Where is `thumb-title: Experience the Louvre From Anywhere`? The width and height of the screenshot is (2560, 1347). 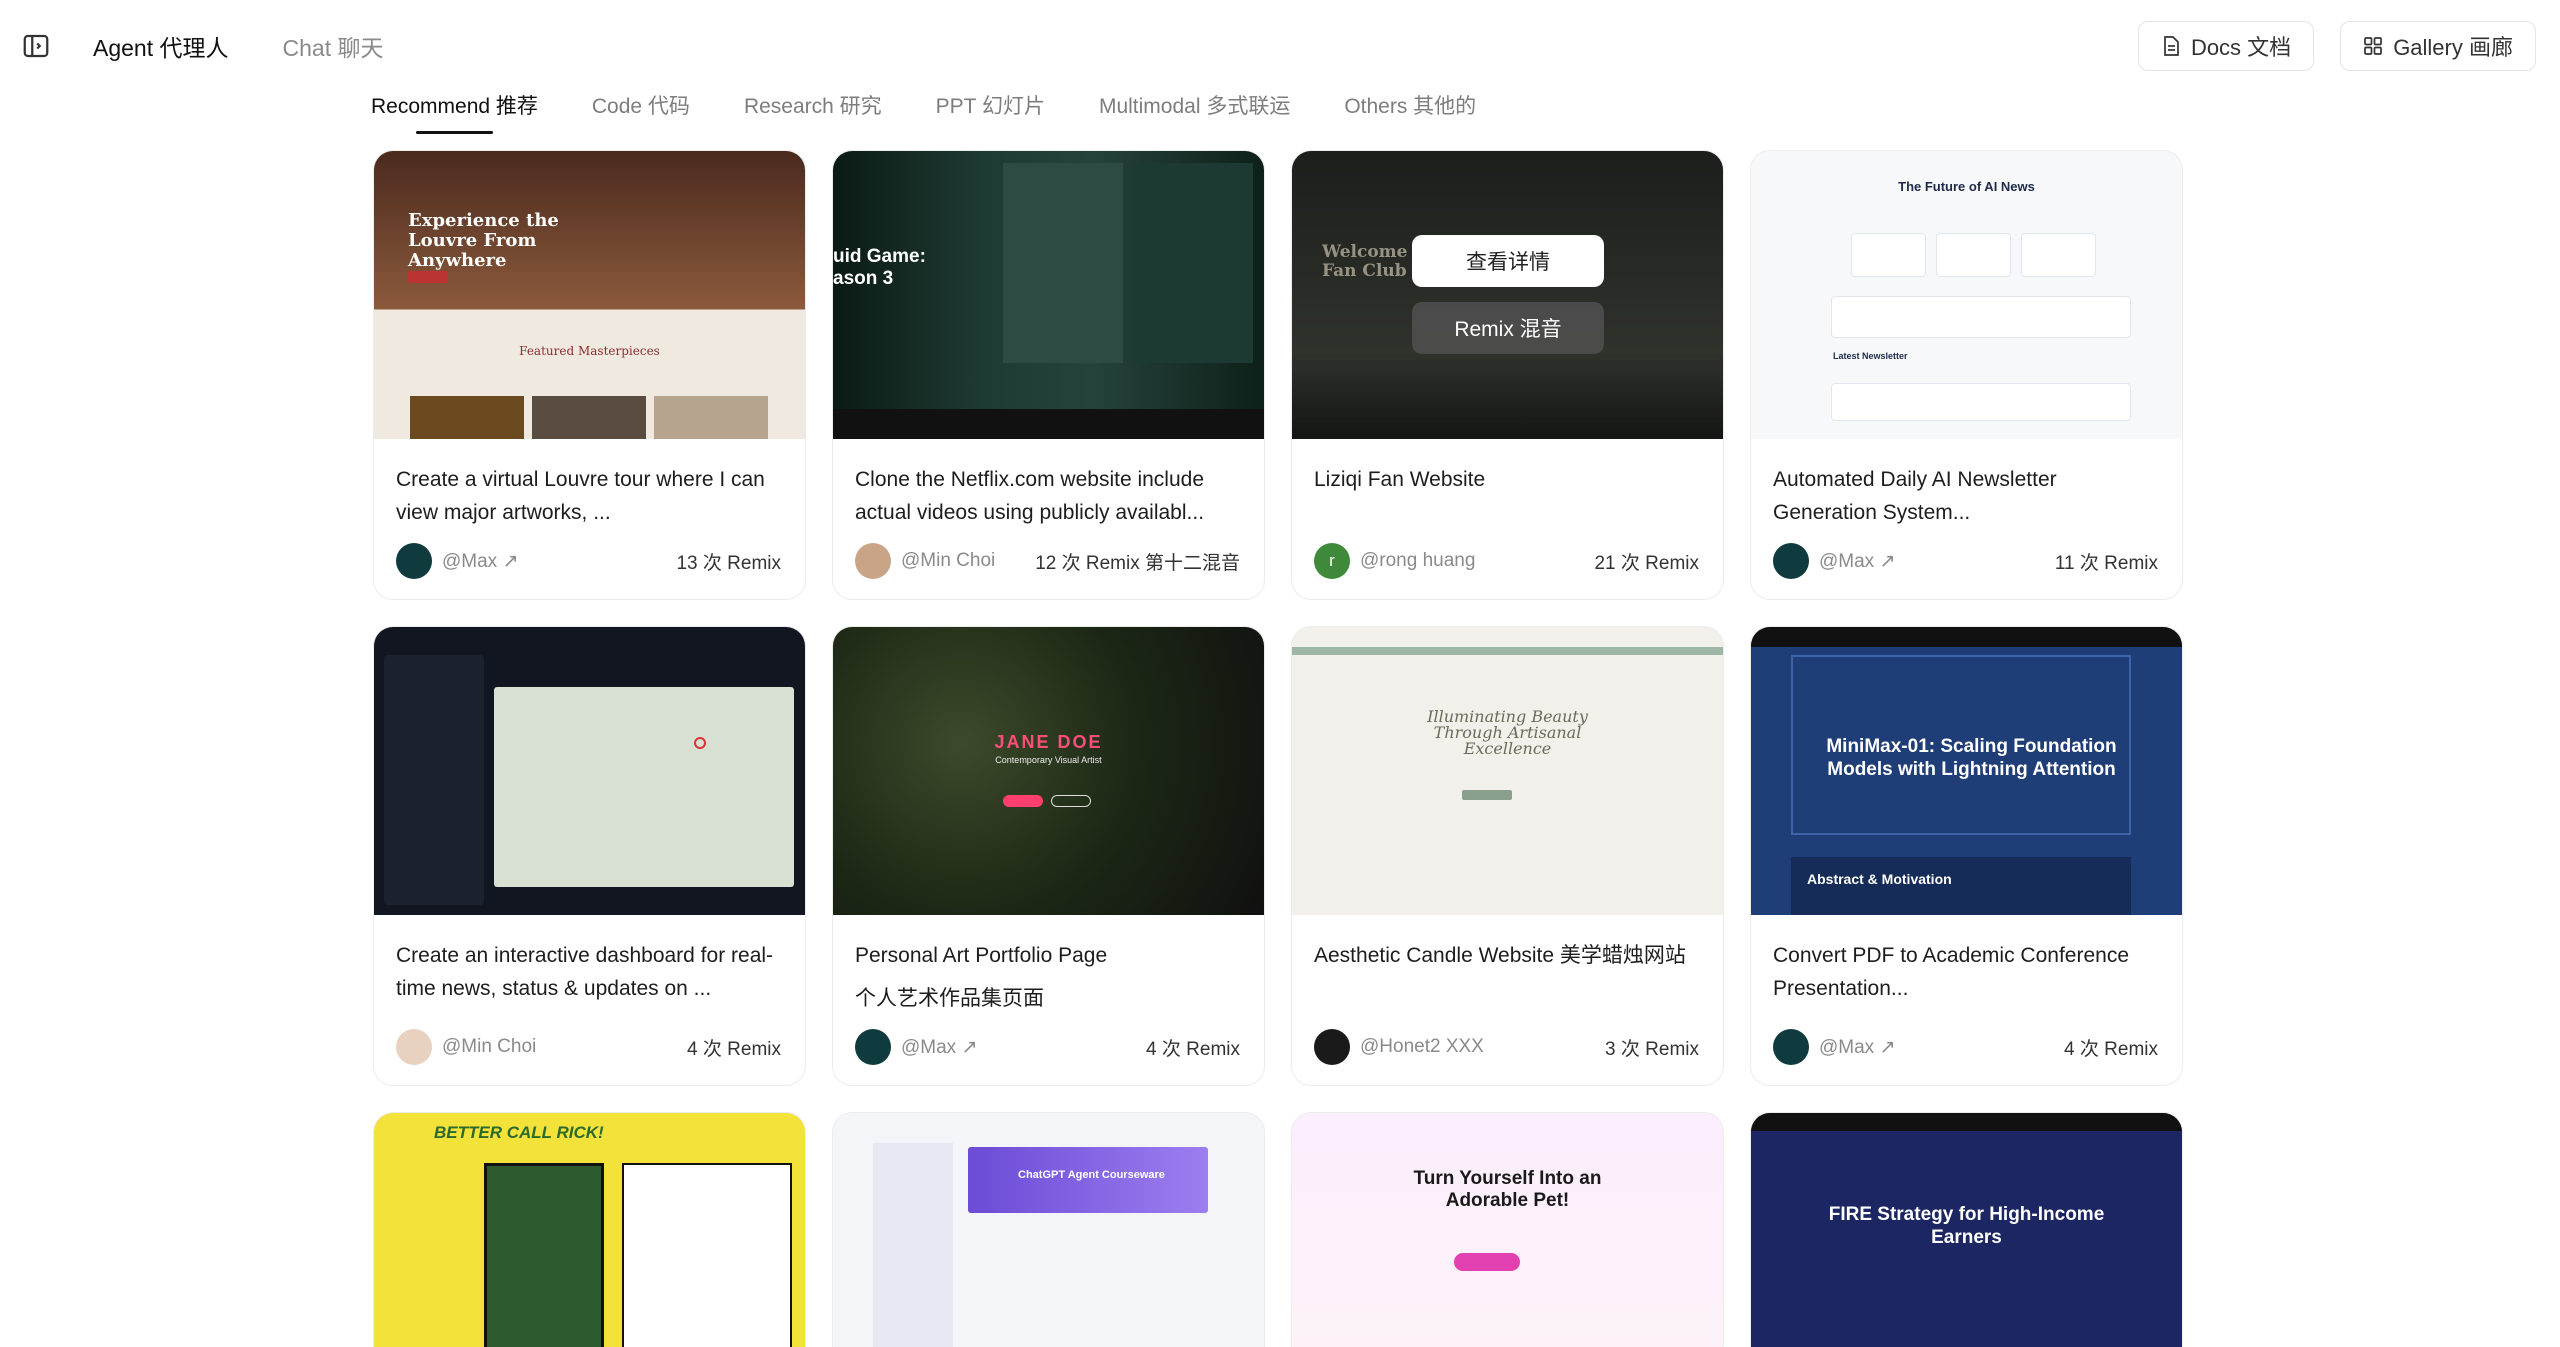 thumb-title: Experience the Louvre From Anywhere is located at coordinates (483, 240).